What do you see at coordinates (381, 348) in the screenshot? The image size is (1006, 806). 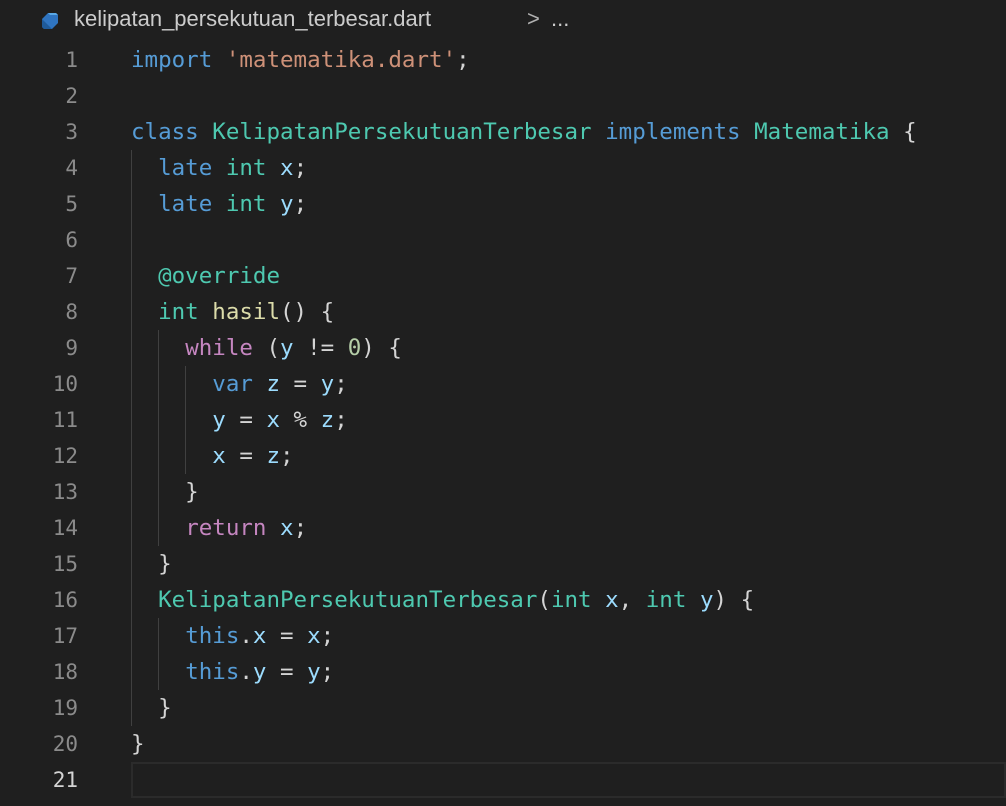 I see `code-token: ) {` at bounding box center [381, 348].